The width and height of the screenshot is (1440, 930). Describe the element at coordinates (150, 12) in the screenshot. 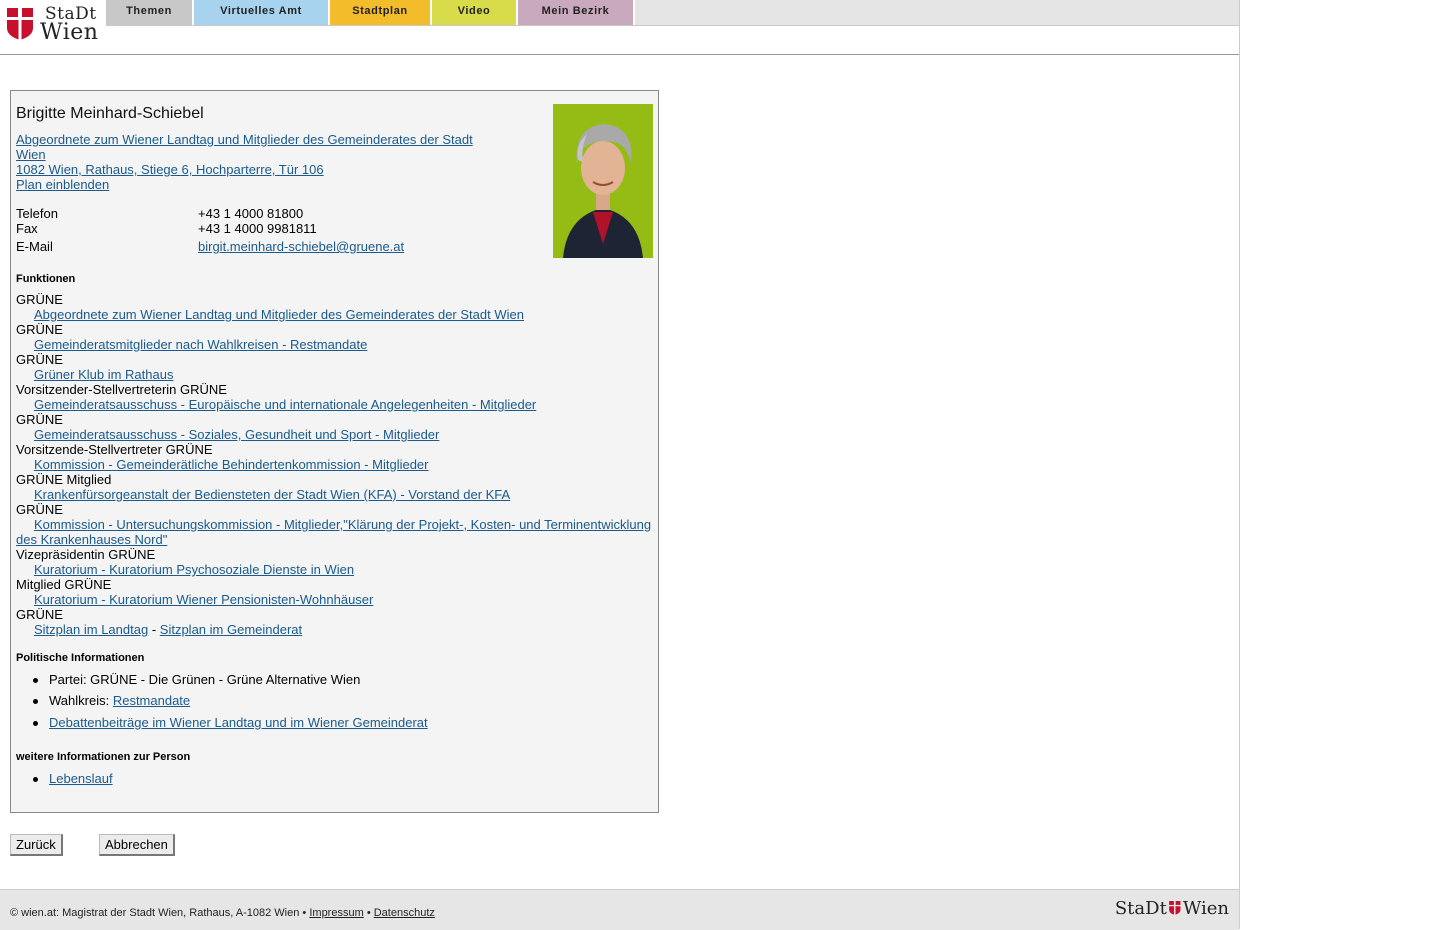

I see `tab-themen: Themen` at that location.